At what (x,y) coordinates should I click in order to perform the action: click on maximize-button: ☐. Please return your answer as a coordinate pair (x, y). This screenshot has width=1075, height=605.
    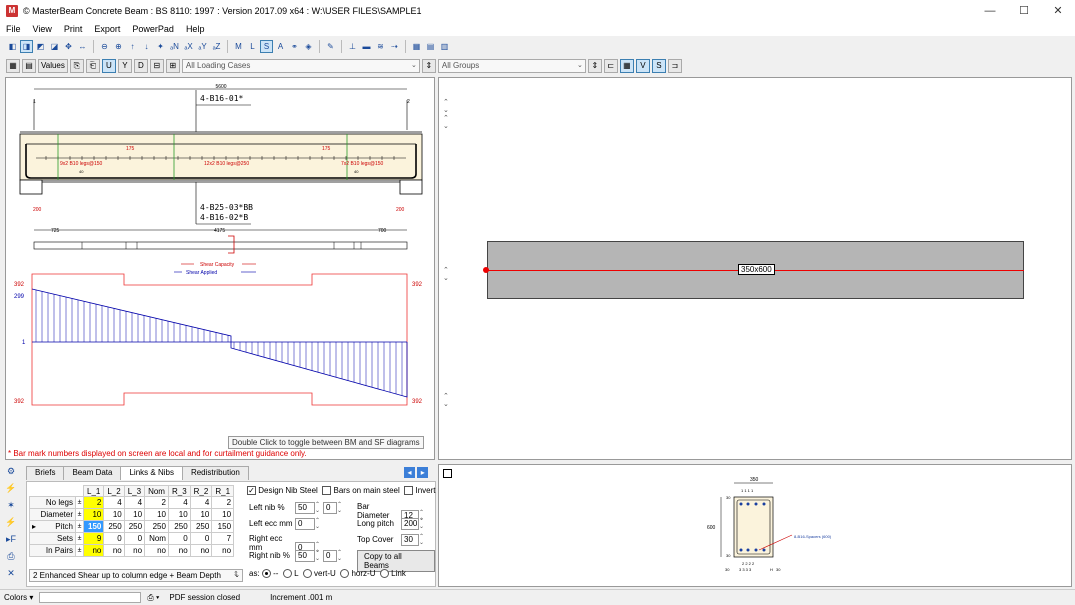
    Looking at the image, I should click on (1024, 11).